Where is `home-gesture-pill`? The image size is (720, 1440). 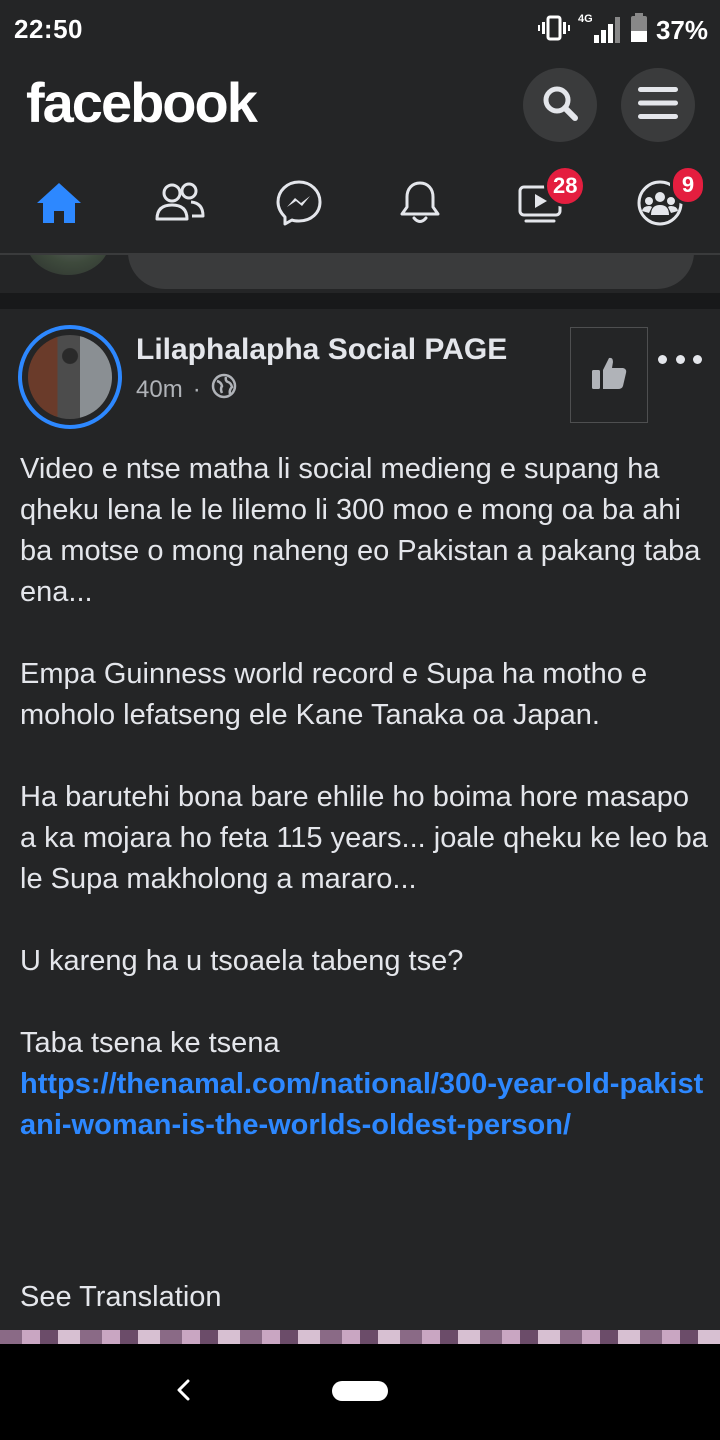
home-gesture-pill is located at coordinates (360, 1391).